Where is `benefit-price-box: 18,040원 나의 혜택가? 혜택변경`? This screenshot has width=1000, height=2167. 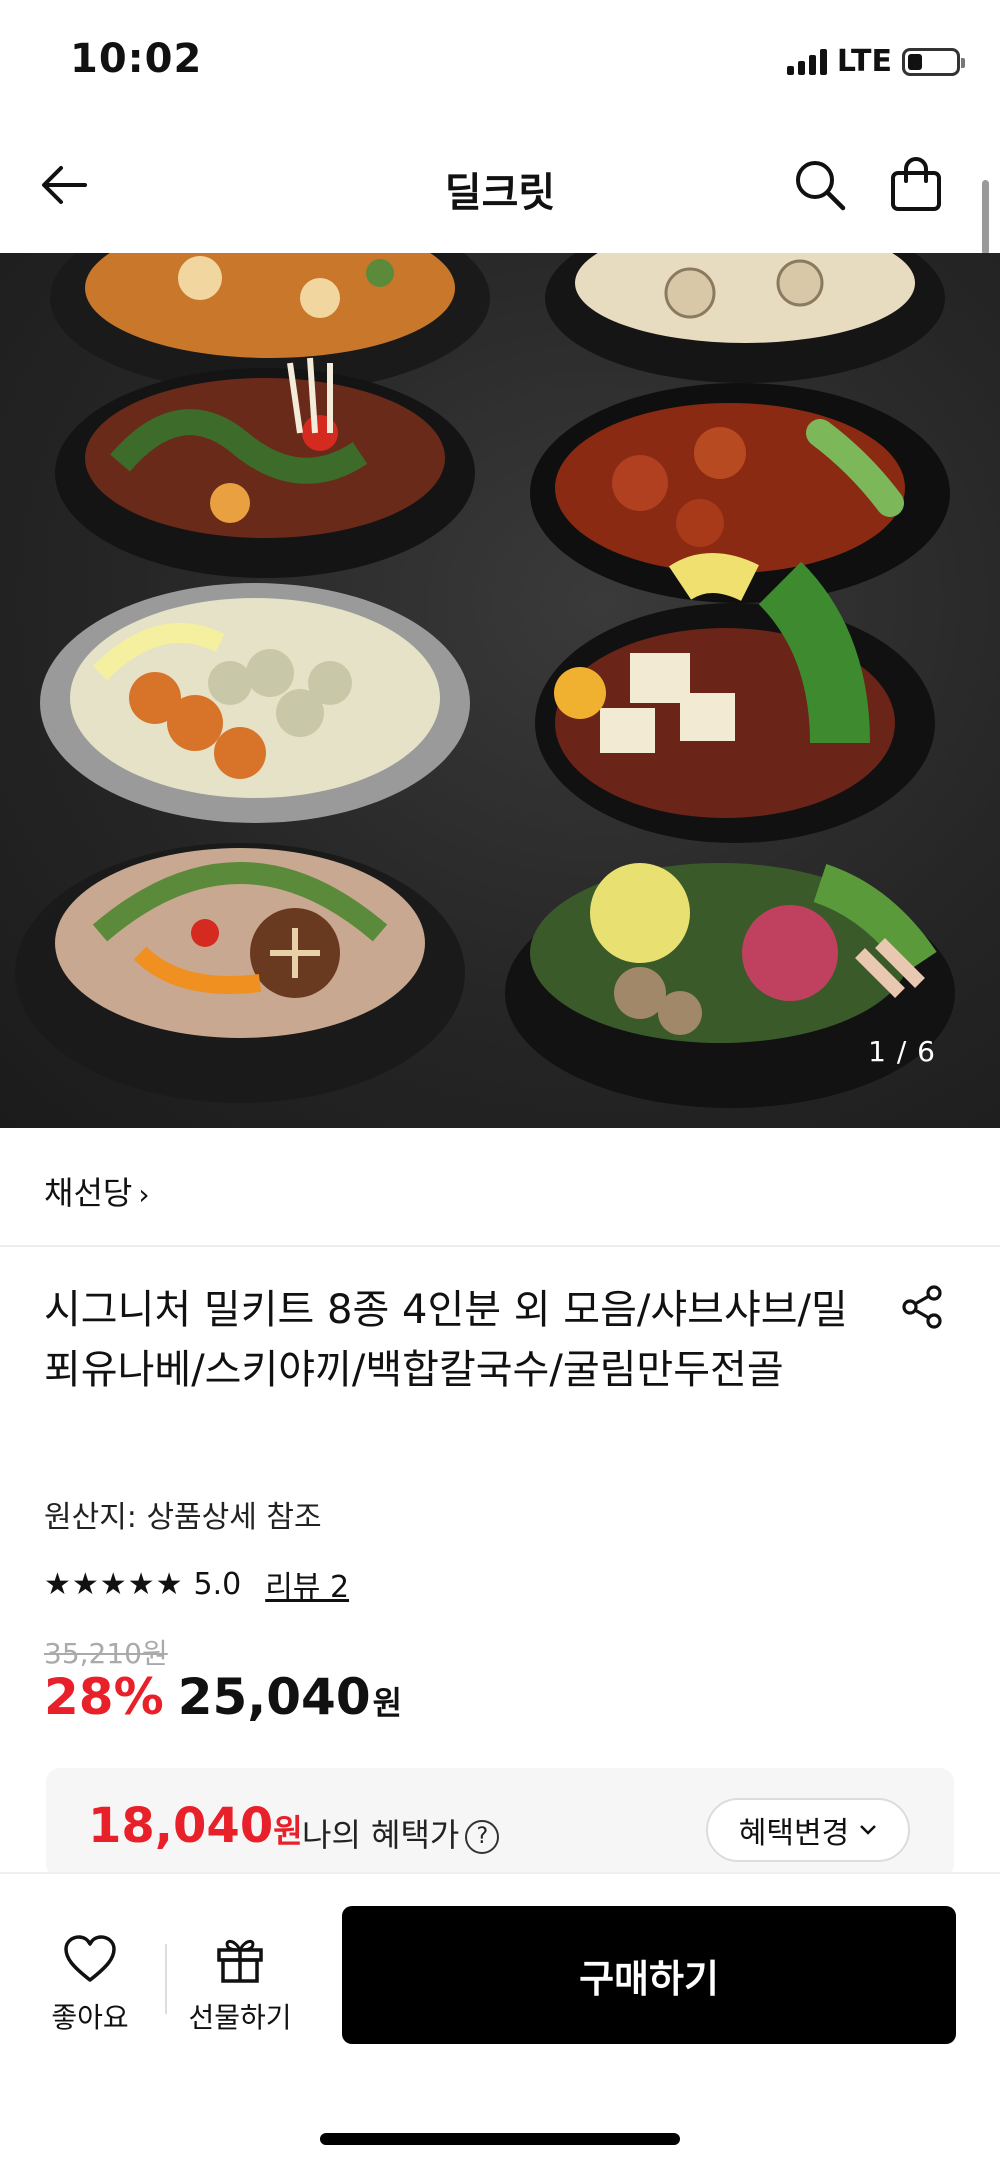
benefit-price-box: 18,040원 나의 혜택가? 혜택변경 is located at coordinates (500, 1823).